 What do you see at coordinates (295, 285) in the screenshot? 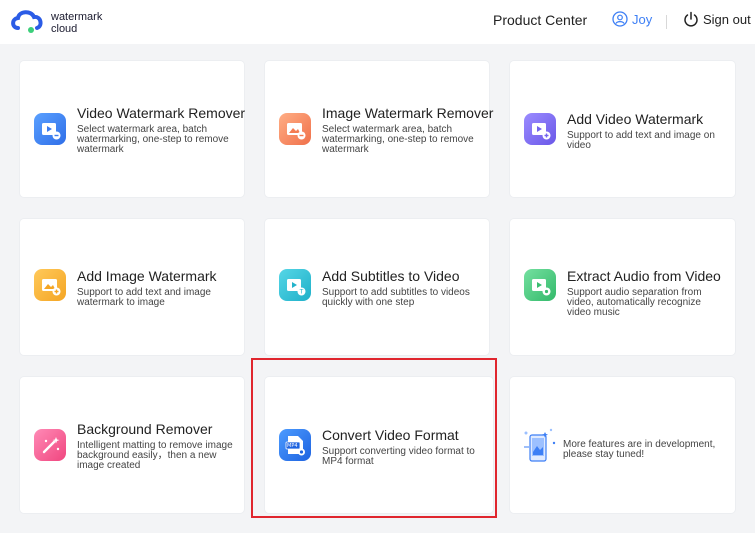
I see `subtitle-icon: T` at bounding box center [295, 285].